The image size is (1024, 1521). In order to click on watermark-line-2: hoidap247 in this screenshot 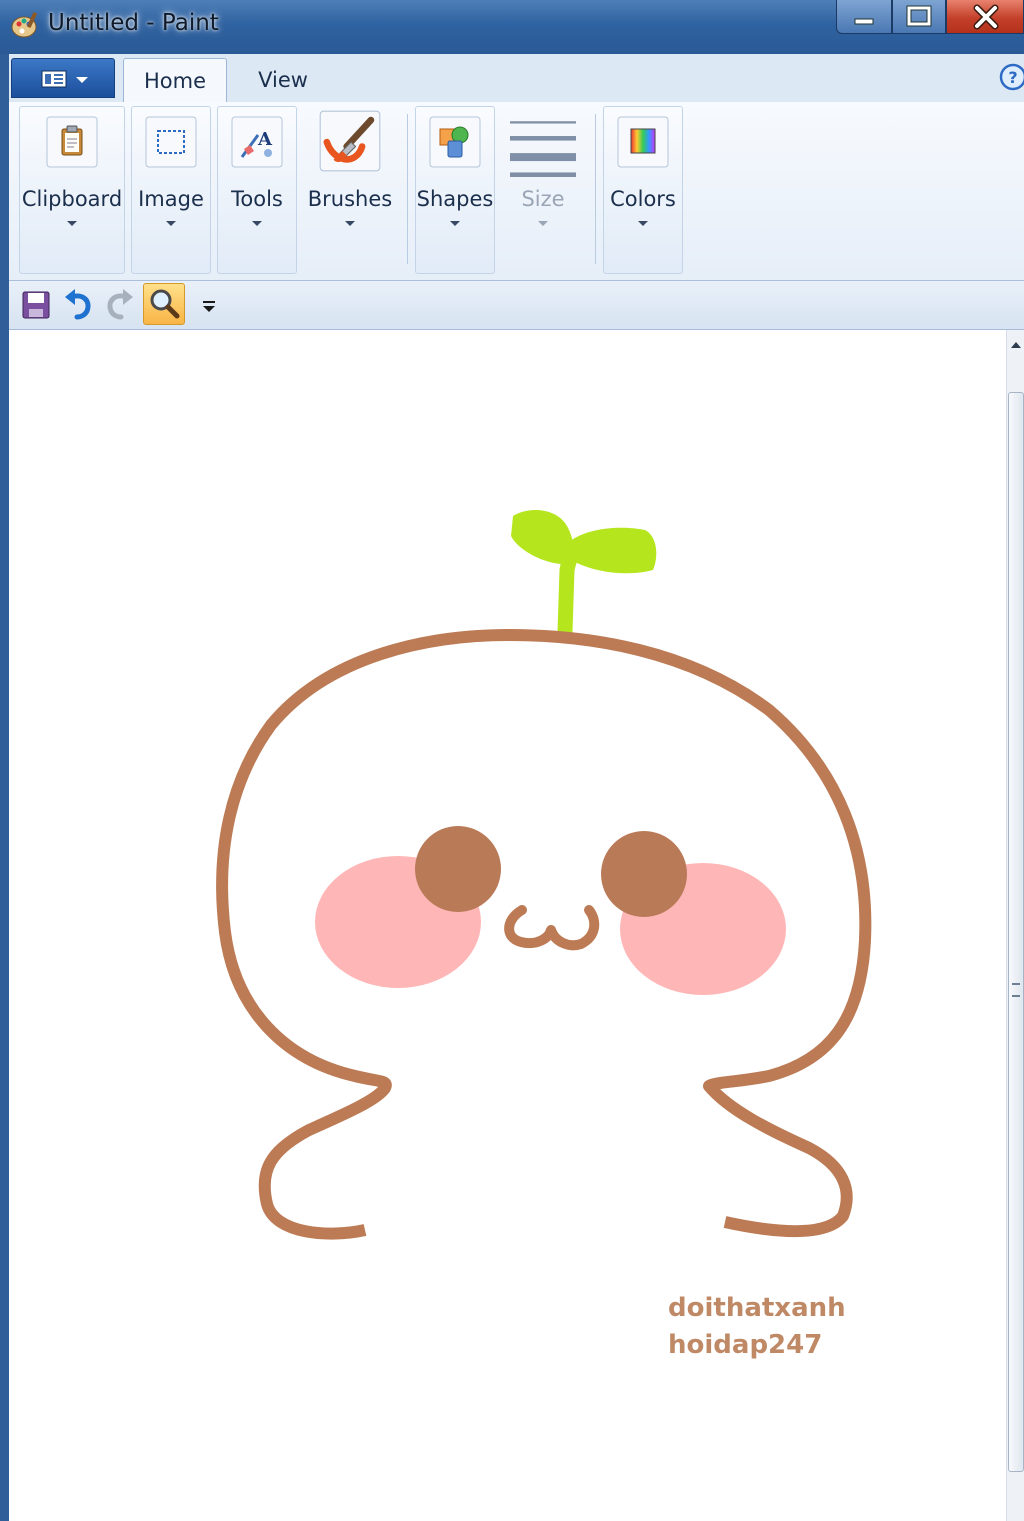, I will do `click(745, 1345)`.